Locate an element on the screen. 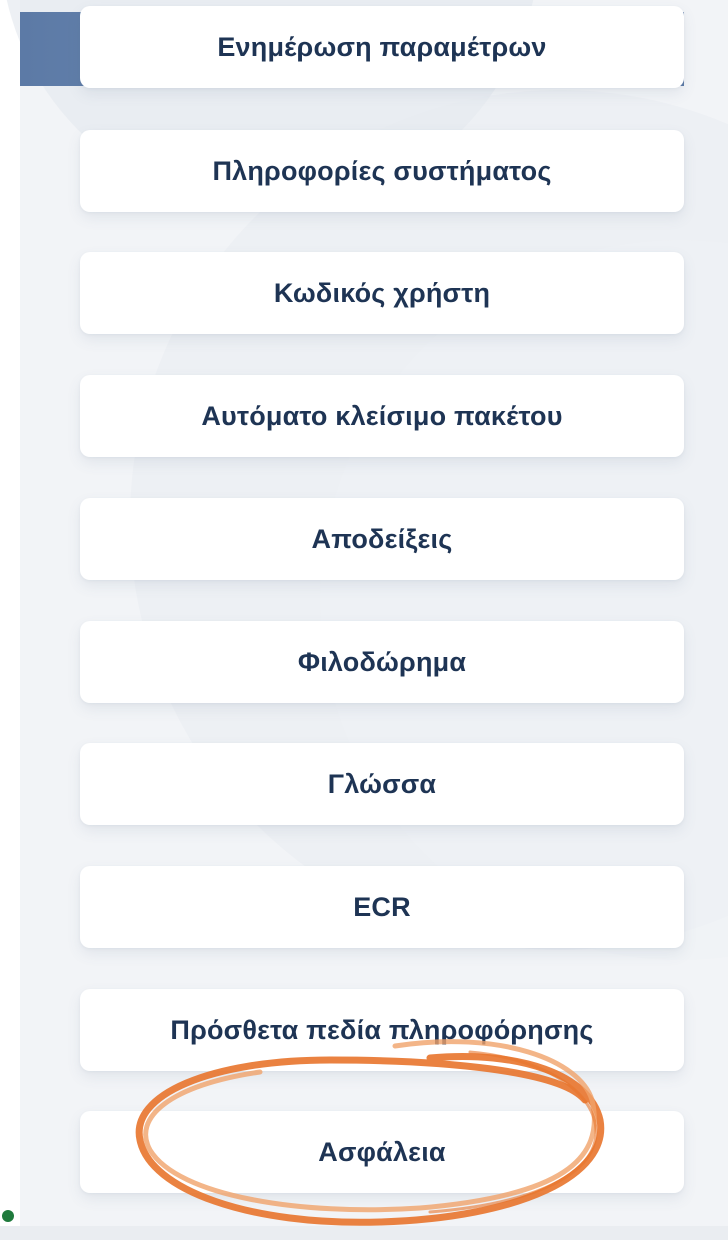  bottom-bar is located at coordinates (364, 1233).